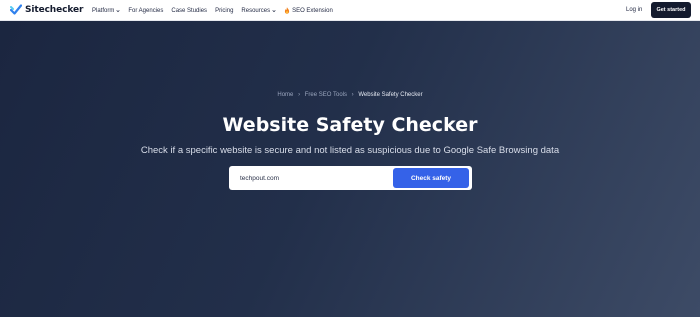 This screenshot has width=700, height=317. What do you see at coordinates (326, 95) in the screenshot?
I see `breadcrumb-free-seo-tools: Free SEO Tools` at bounding box center [326, 95].